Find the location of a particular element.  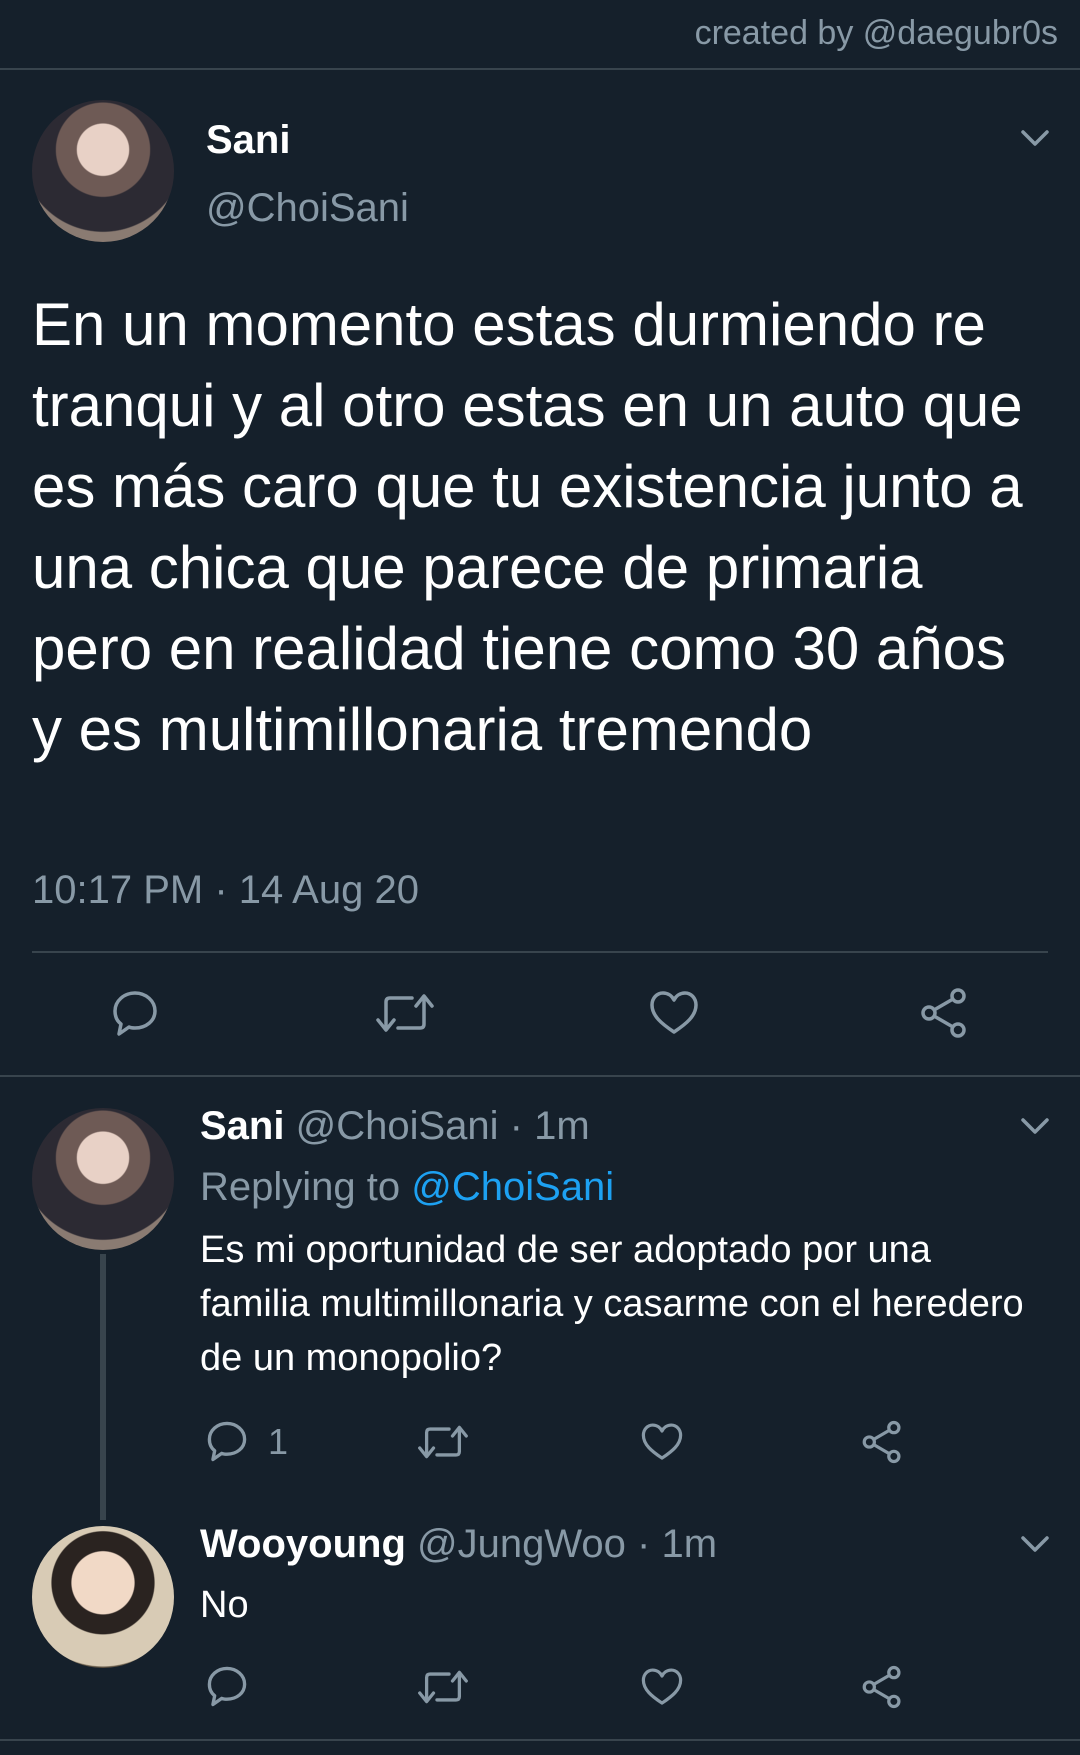

section-divider is located at coordinates (540, 1076).